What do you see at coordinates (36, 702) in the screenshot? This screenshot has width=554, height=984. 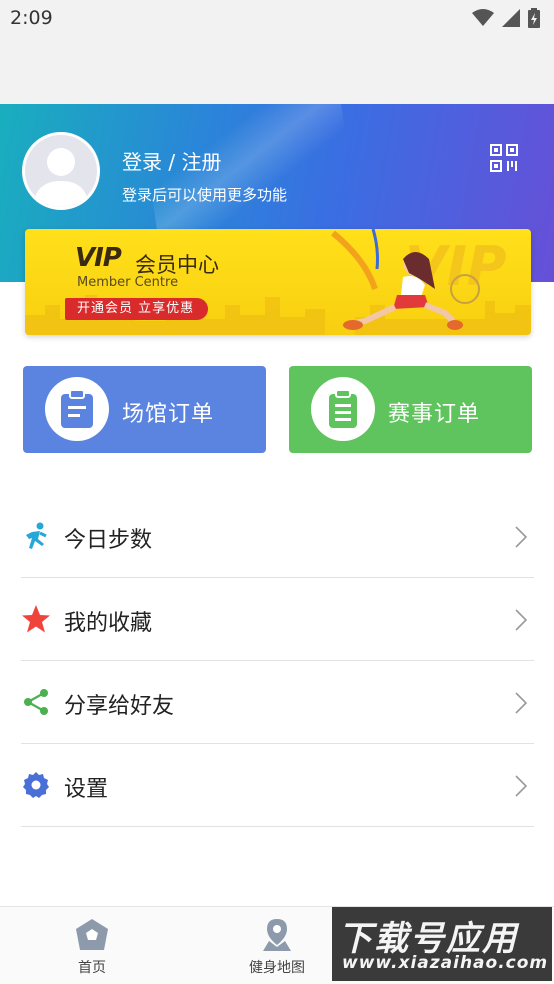 I see `share-icon` at bounding box center [36, 702].